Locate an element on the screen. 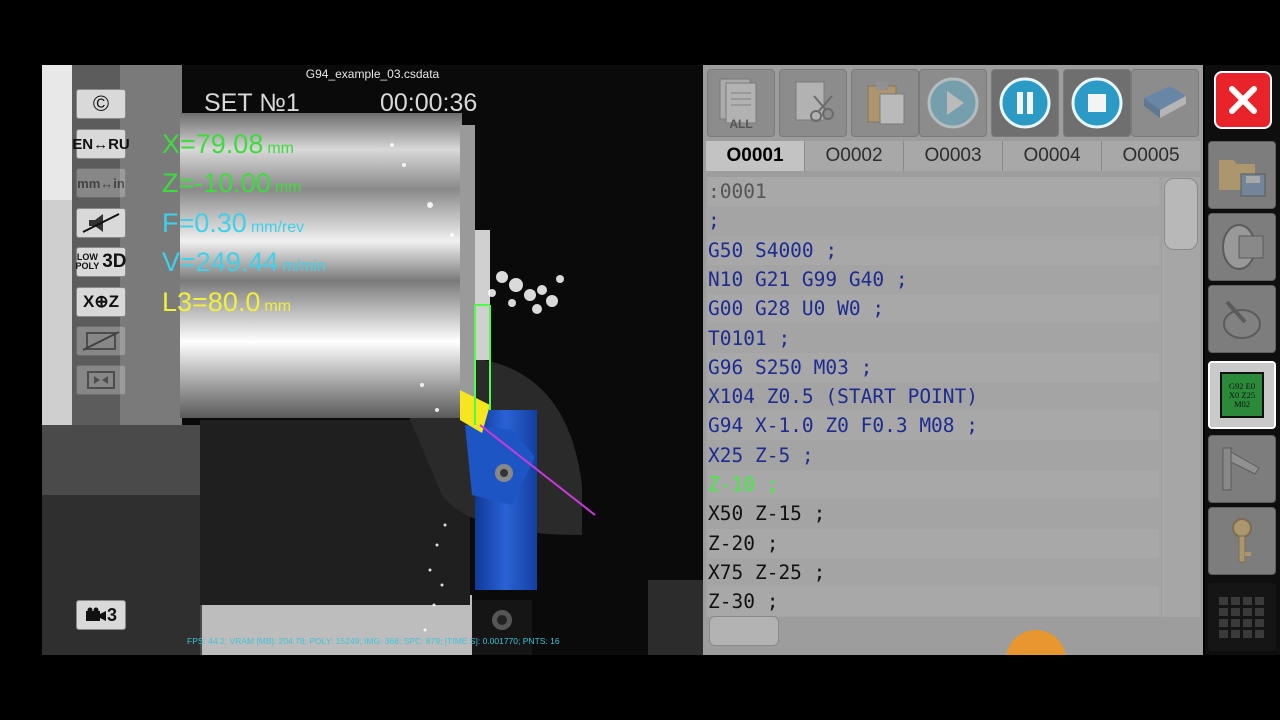 This screenshot has height=720, width=1280. stop-button is located at coordinates (1097, 103).